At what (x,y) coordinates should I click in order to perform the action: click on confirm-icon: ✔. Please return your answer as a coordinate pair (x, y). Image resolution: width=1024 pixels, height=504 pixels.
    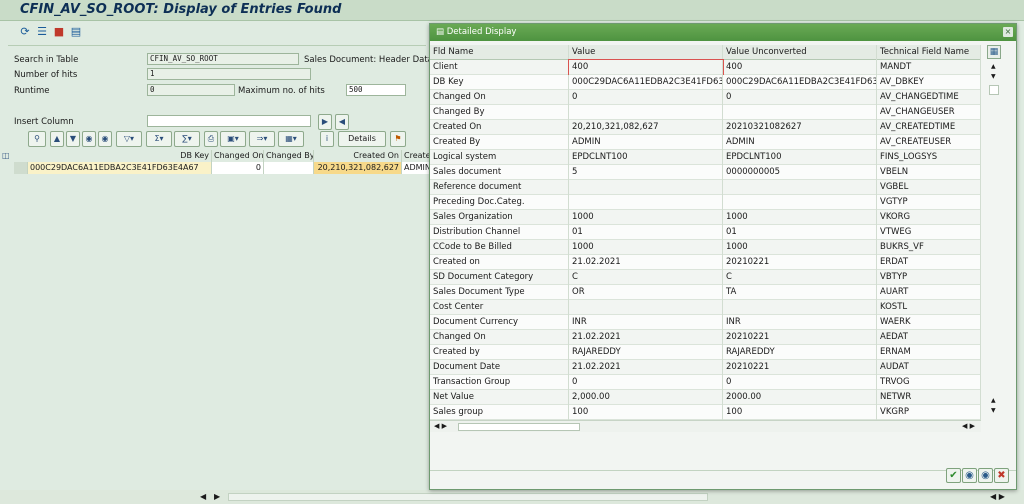
    Looking at the image, I should click on (953, 475).